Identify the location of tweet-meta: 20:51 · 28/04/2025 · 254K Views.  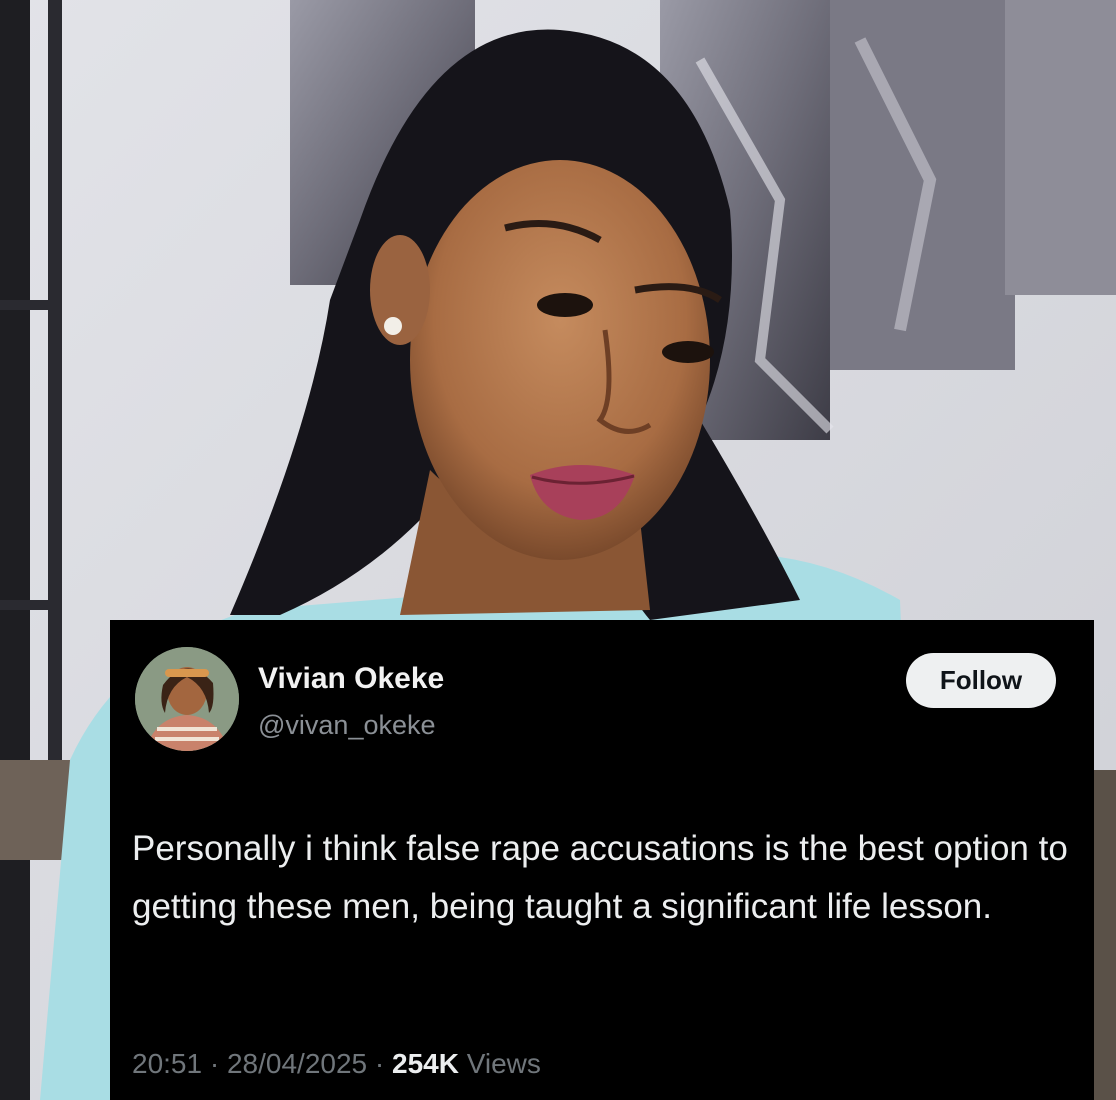
(336, 1064).